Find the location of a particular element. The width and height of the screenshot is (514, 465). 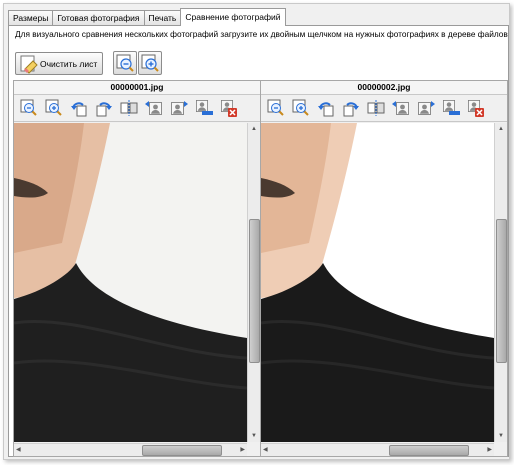

pane-2-zoom-in-button is located at coordinates (301, 108).